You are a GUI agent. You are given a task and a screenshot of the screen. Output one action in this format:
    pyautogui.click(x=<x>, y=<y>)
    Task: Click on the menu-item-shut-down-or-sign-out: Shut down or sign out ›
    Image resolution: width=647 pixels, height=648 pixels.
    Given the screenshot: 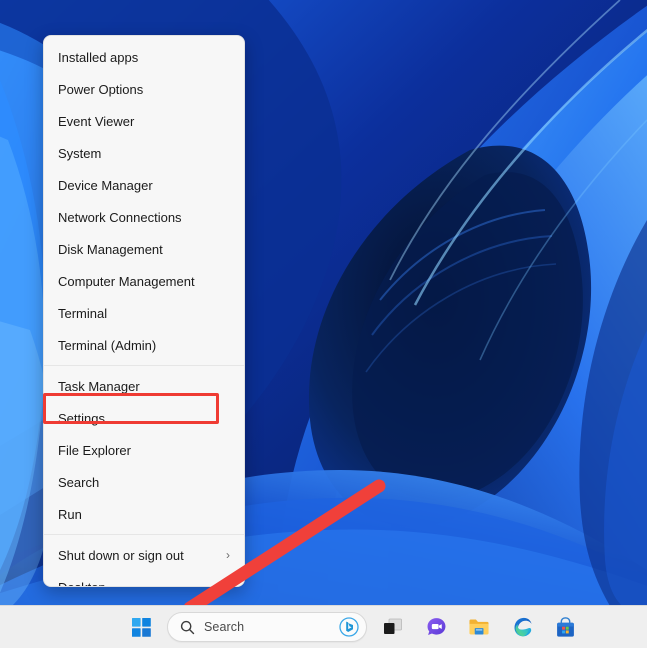 What is the action you would take?
    pyautogui.click(x=144, y=555)
    